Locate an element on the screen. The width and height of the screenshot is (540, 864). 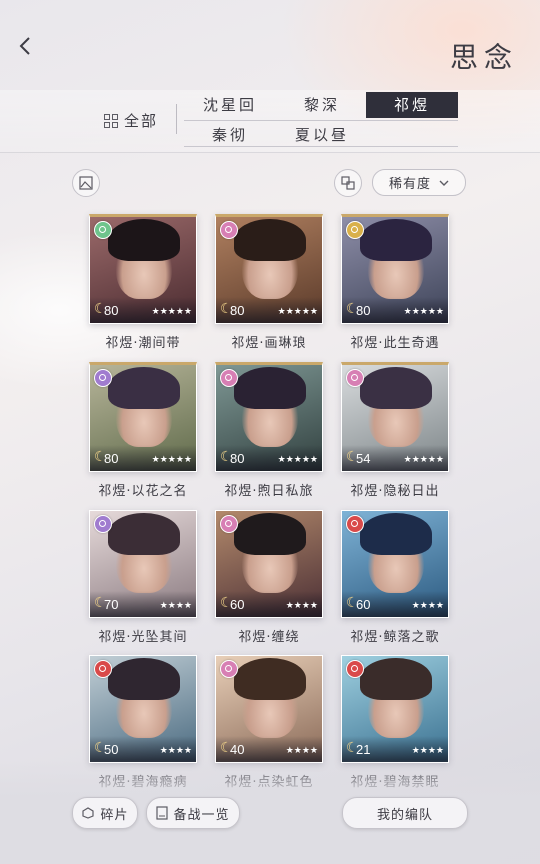
back-button is located at coordinates (26, 46).